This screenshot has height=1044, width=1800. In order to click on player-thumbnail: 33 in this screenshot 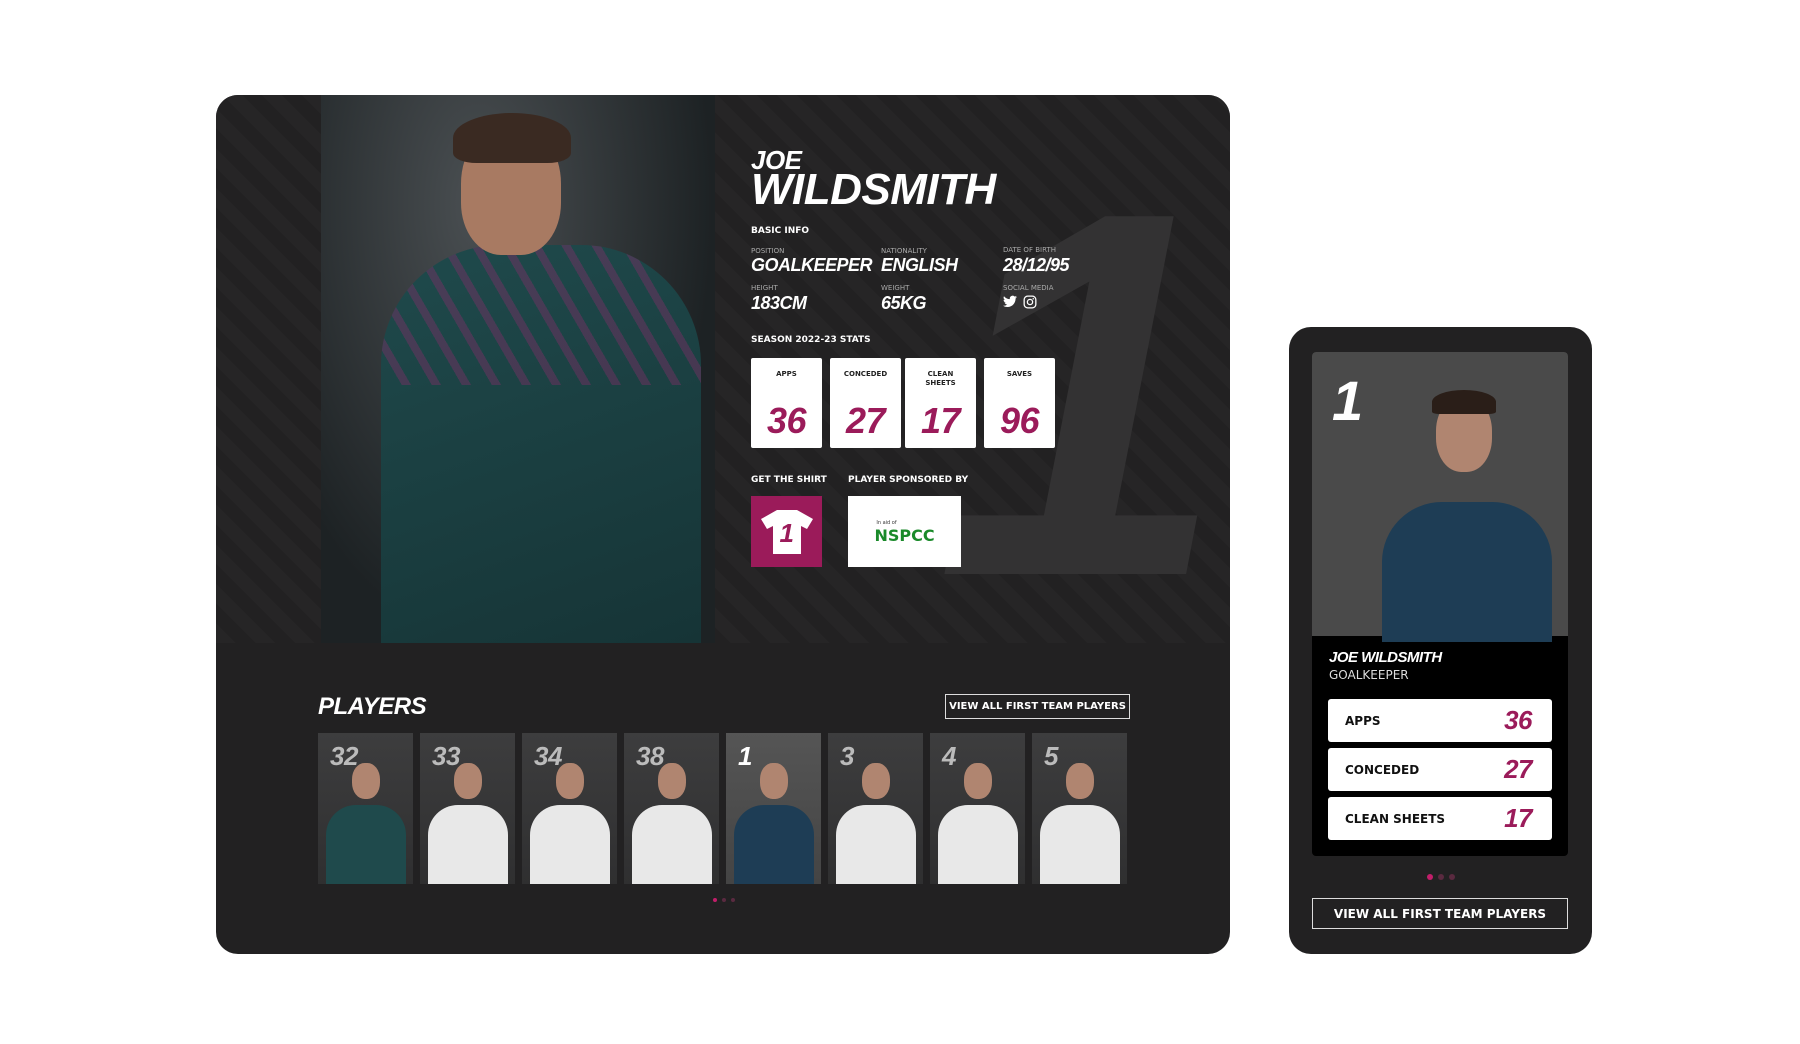, I will do `click(467, 808)`.